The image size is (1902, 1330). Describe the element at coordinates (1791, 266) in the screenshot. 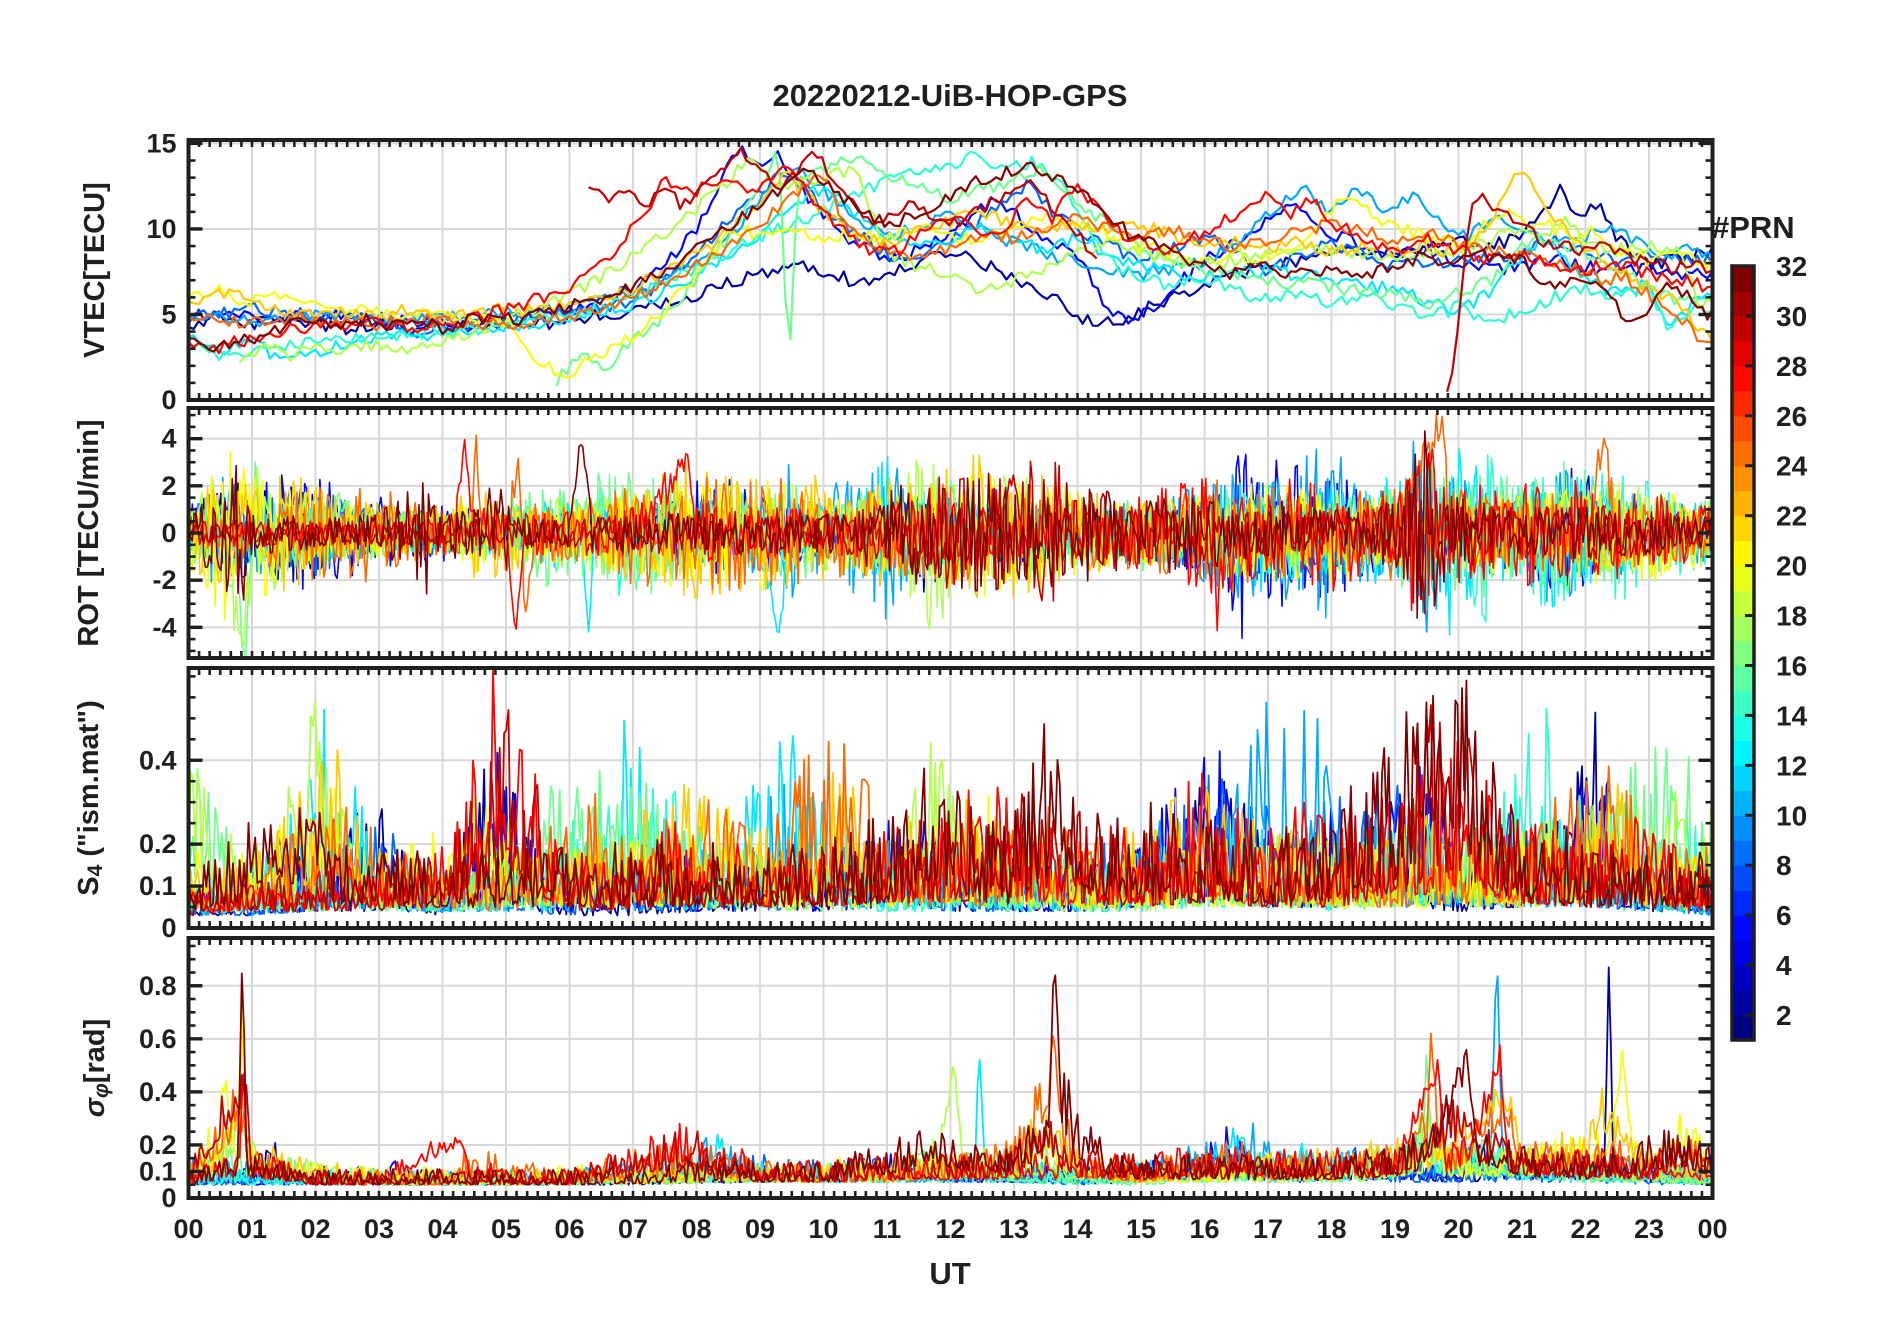

I see `colorbar-tick-label: 32` at that location.